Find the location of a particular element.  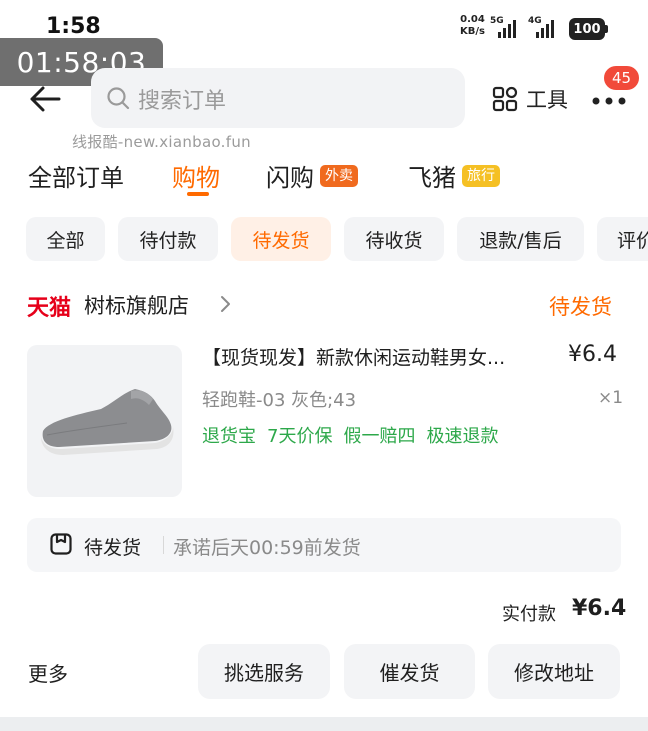

service-tags: 退货宝 7天价保 假一赔四 极速退款 is located at coordinates (350, 435).